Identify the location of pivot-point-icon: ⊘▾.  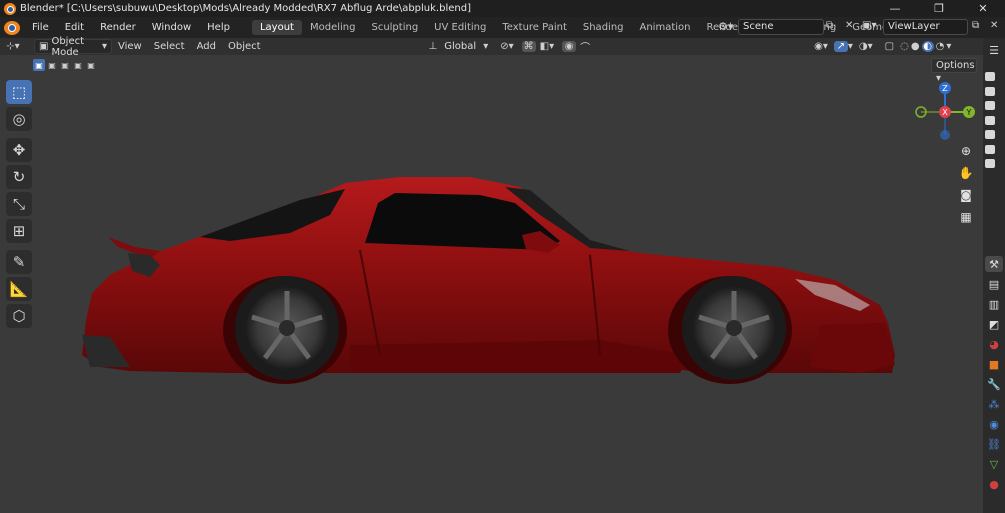
(506, 46).